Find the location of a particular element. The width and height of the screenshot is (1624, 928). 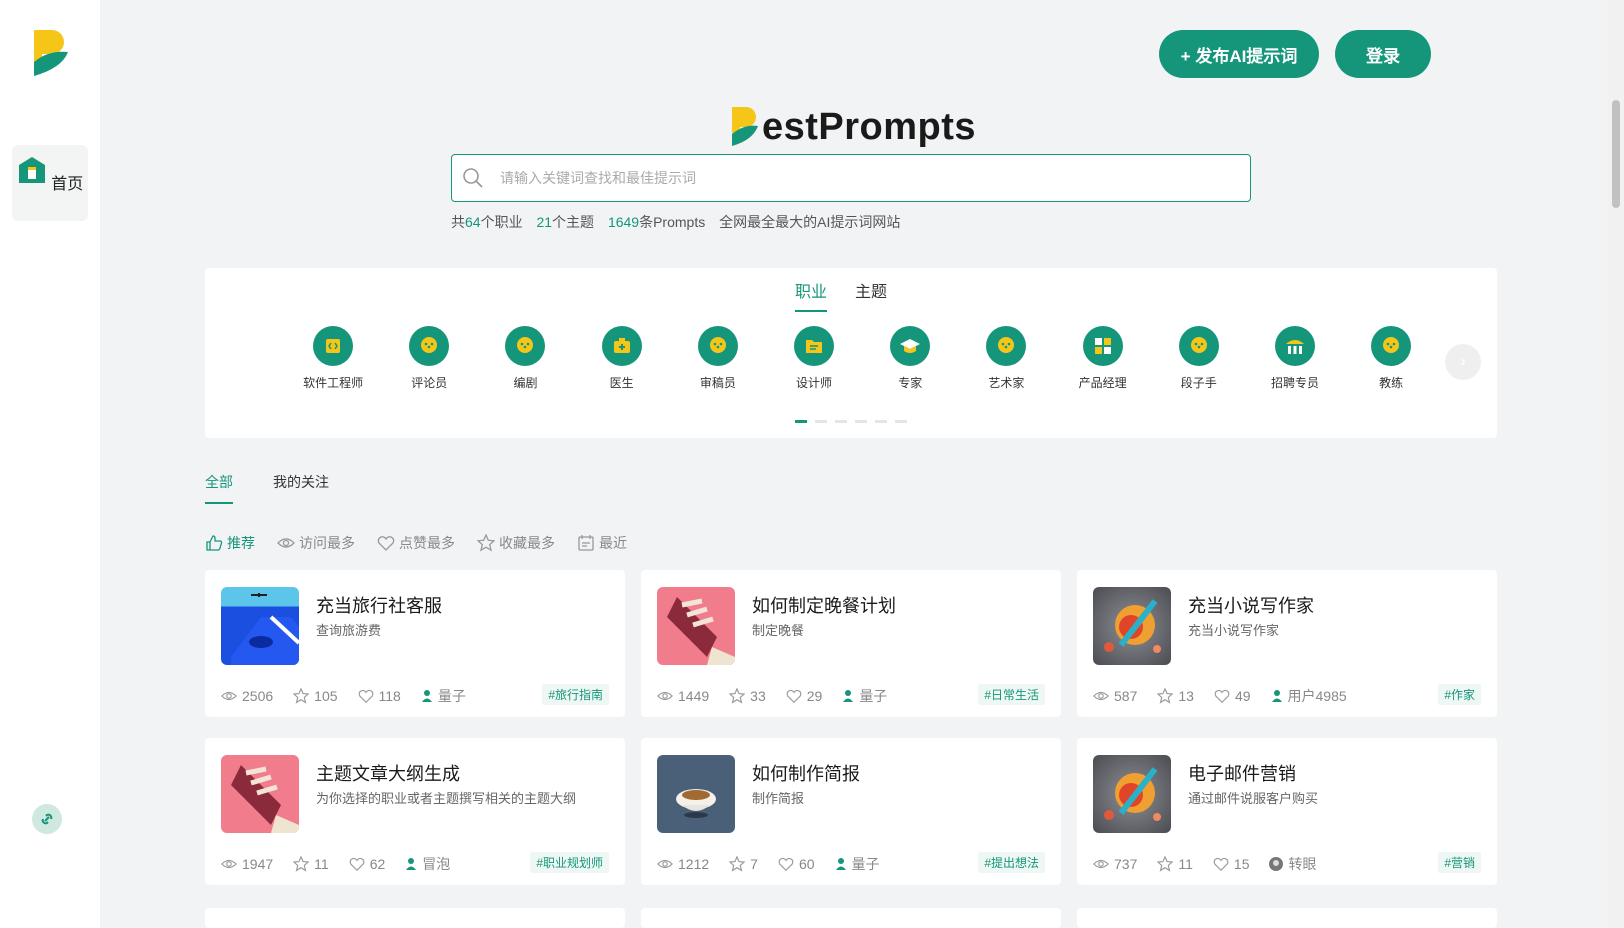

carousel-next-button: › is located at coordinates (1463, 362).